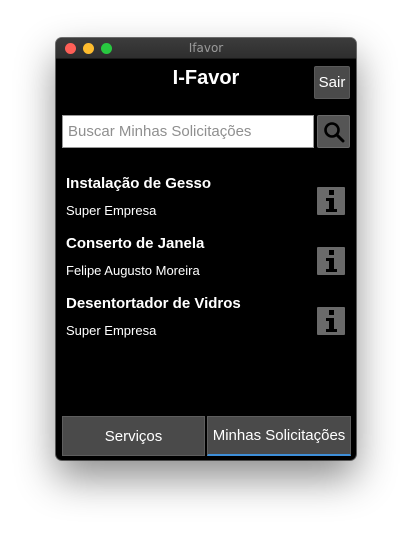 The image size is (412, 534). Describe the element at coordinates (206, 78) in the screenshot. I see `page-title: I-Favor` at that location.